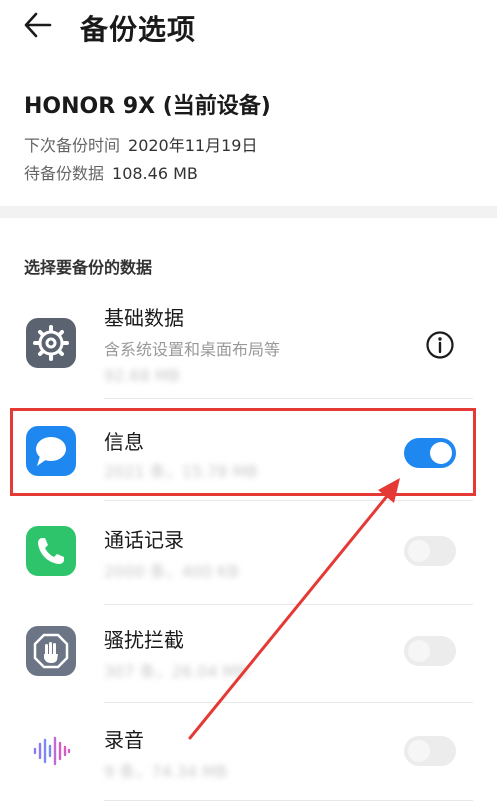  I want to click on info-icon, so click(440, 345).